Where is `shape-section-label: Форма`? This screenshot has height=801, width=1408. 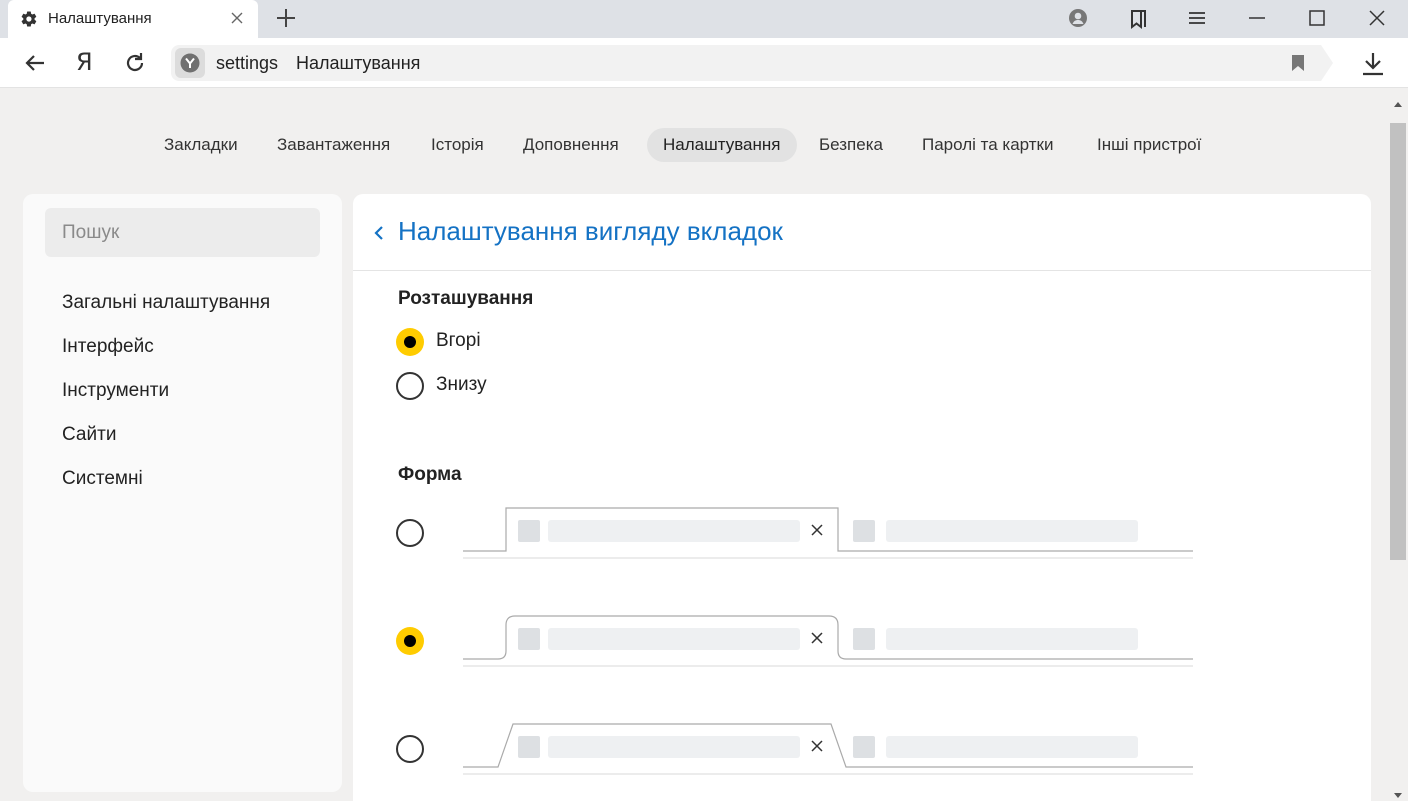 shape-section-label: Форма is located at coordinates (430, 474).